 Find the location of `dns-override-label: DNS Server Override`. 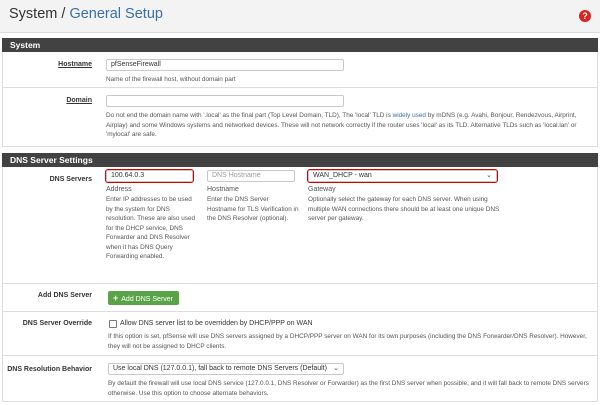

dns-override-label: DNS Server Override is located at coordinates (57, 323).